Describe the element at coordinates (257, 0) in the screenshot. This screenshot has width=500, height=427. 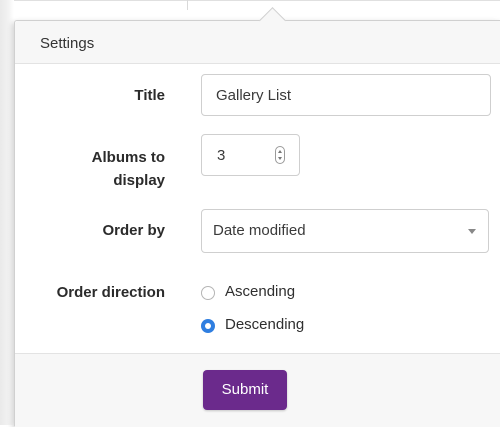
I see `page-divider` at that location.